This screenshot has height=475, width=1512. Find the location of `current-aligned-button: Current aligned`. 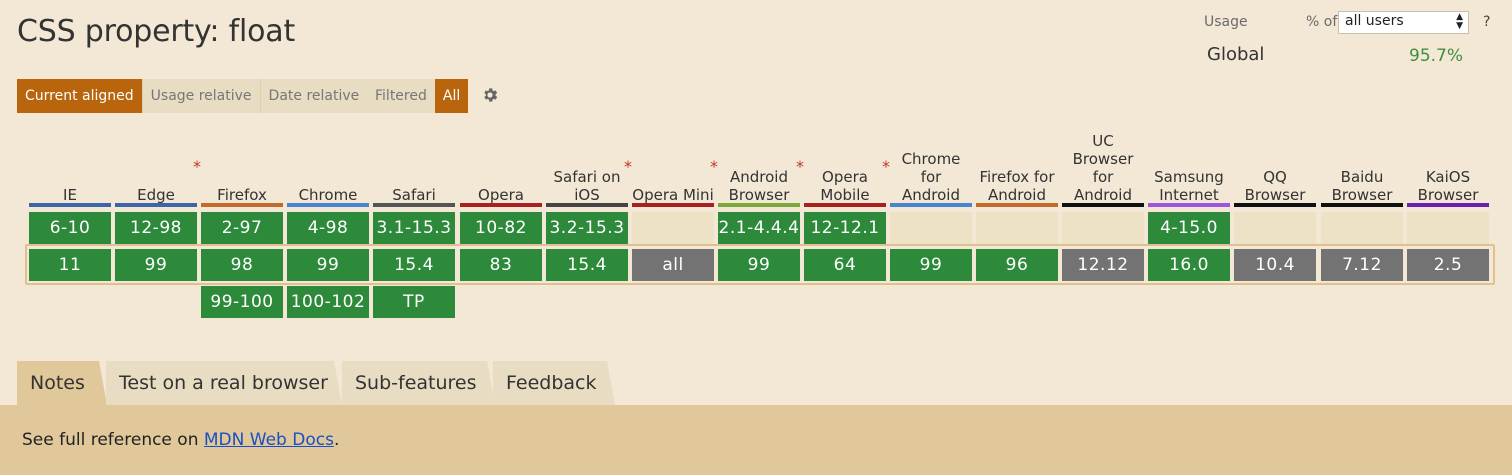

current-aligned-button: Current aligned is located at coordinates (79, 96).